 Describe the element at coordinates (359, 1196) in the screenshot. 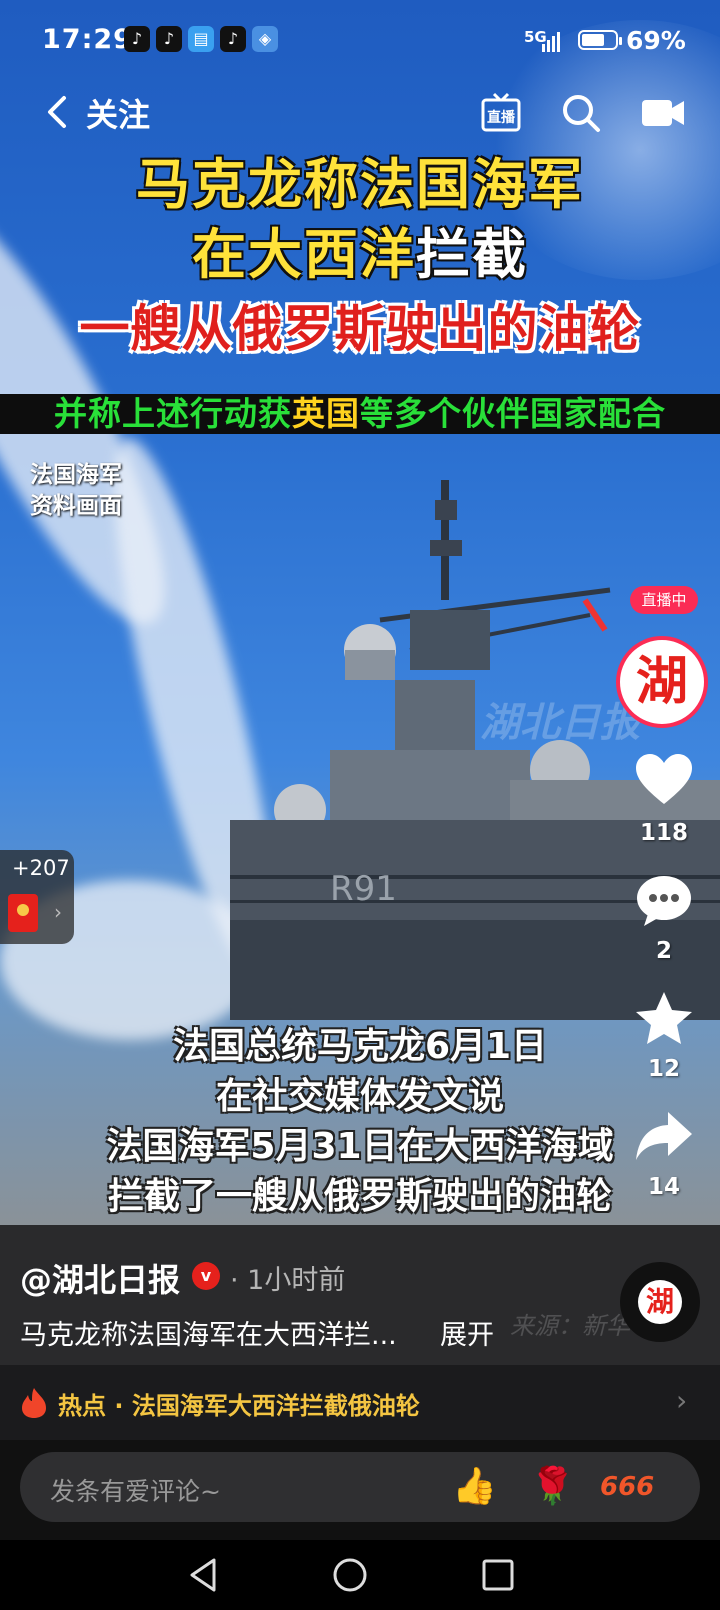

I see `subtitle-line: 拦截了一艘从俄罗斯驶出的油轮` at that location.